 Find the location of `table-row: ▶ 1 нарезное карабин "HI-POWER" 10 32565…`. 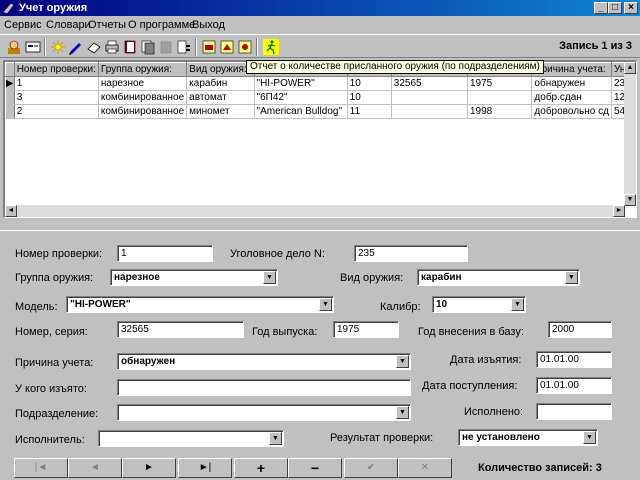

table-row: ▶ 1 нарезное карабин "HI-POWER" 10 32565… is located at coordinates (320, 83).